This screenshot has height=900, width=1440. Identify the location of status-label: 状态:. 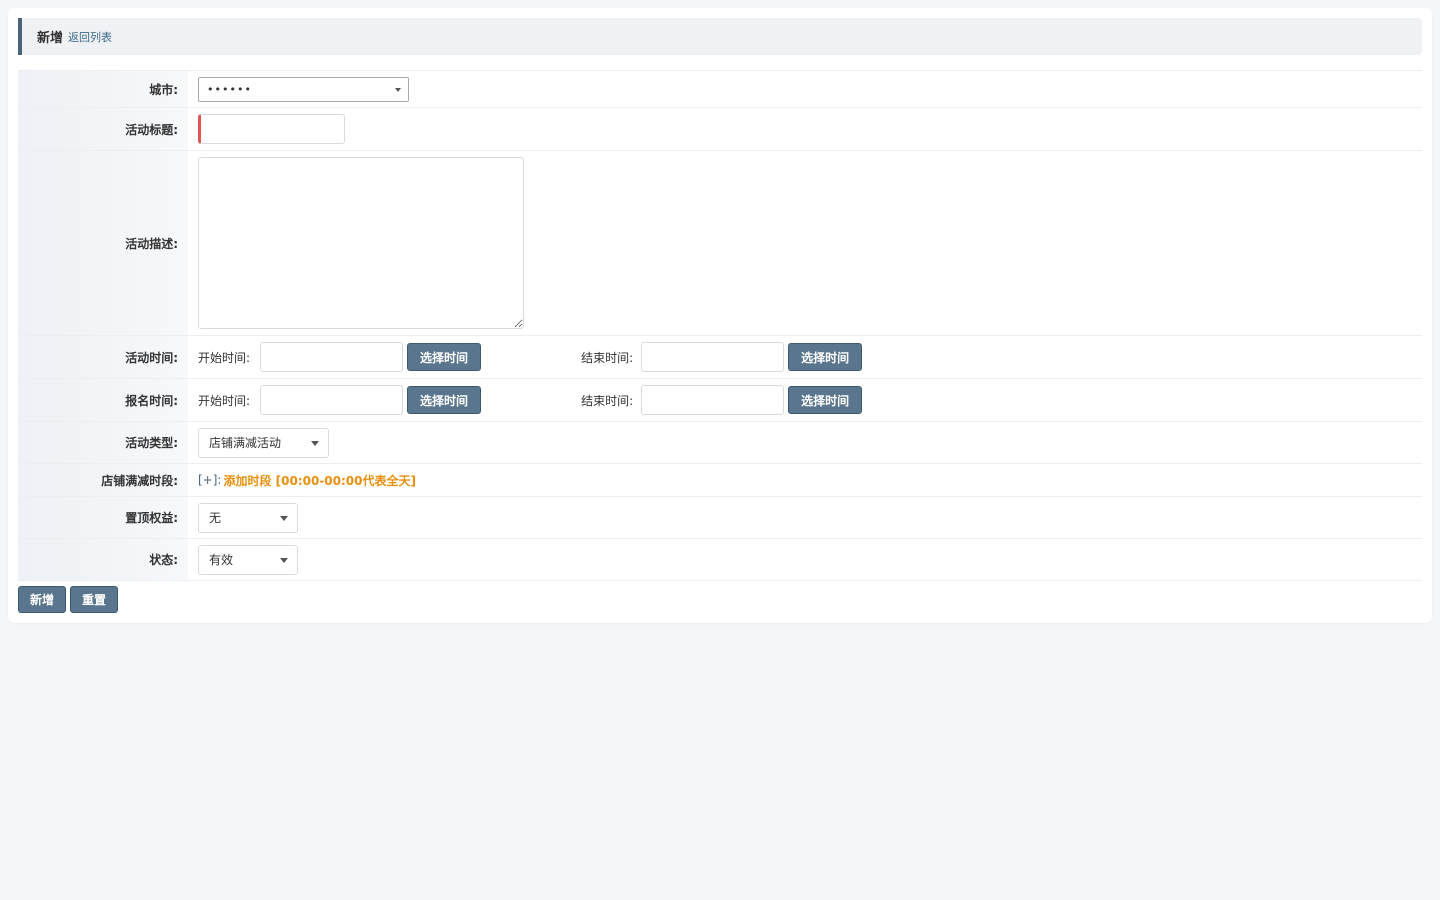
(103, 559).